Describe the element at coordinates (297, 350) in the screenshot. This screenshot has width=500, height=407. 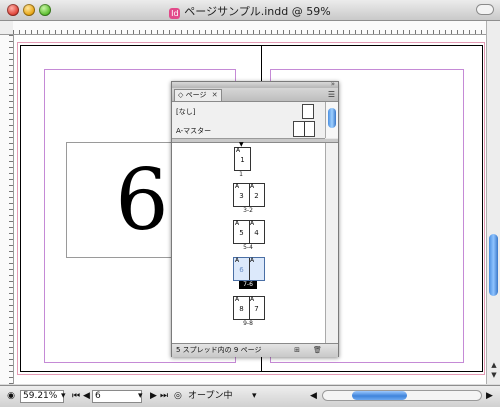
I see `new-page-icon: ⊞` at that location.